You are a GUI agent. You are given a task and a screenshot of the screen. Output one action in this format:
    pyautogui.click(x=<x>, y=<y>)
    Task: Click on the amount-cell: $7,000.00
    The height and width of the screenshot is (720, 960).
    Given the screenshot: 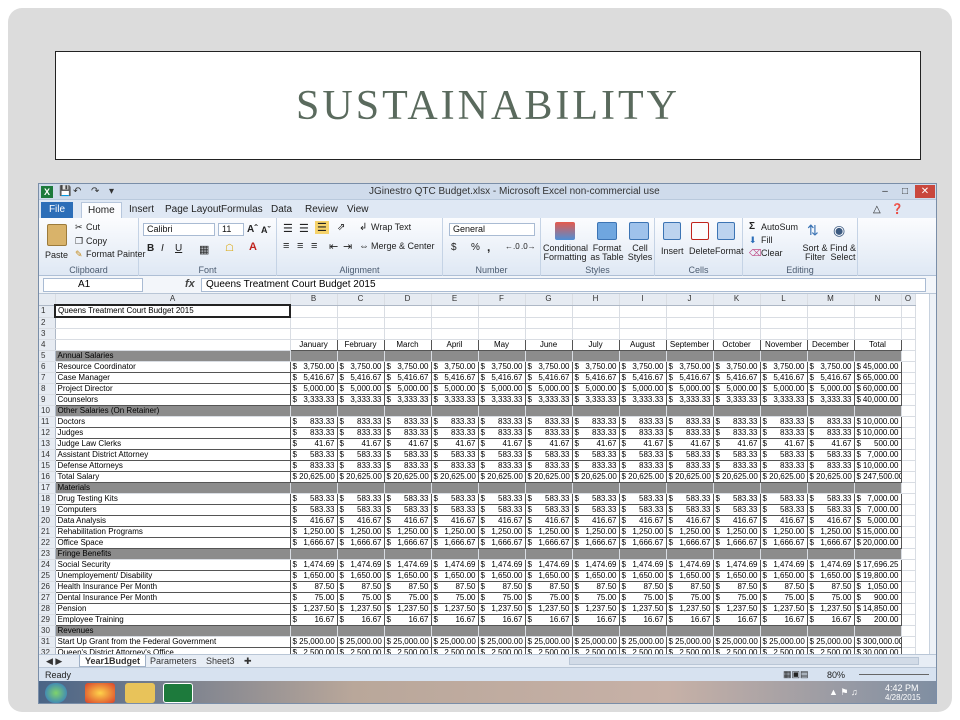 What is the action you would take?
    pyautogui.click(x=877, y=454)
    